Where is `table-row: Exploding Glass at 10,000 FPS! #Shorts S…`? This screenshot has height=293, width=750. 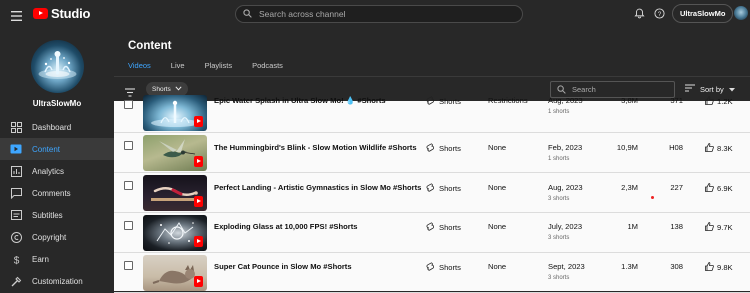
table-row: Exploding Glass at 10,000 FPS! #Shorts S… is located at coordinates (432, 233).